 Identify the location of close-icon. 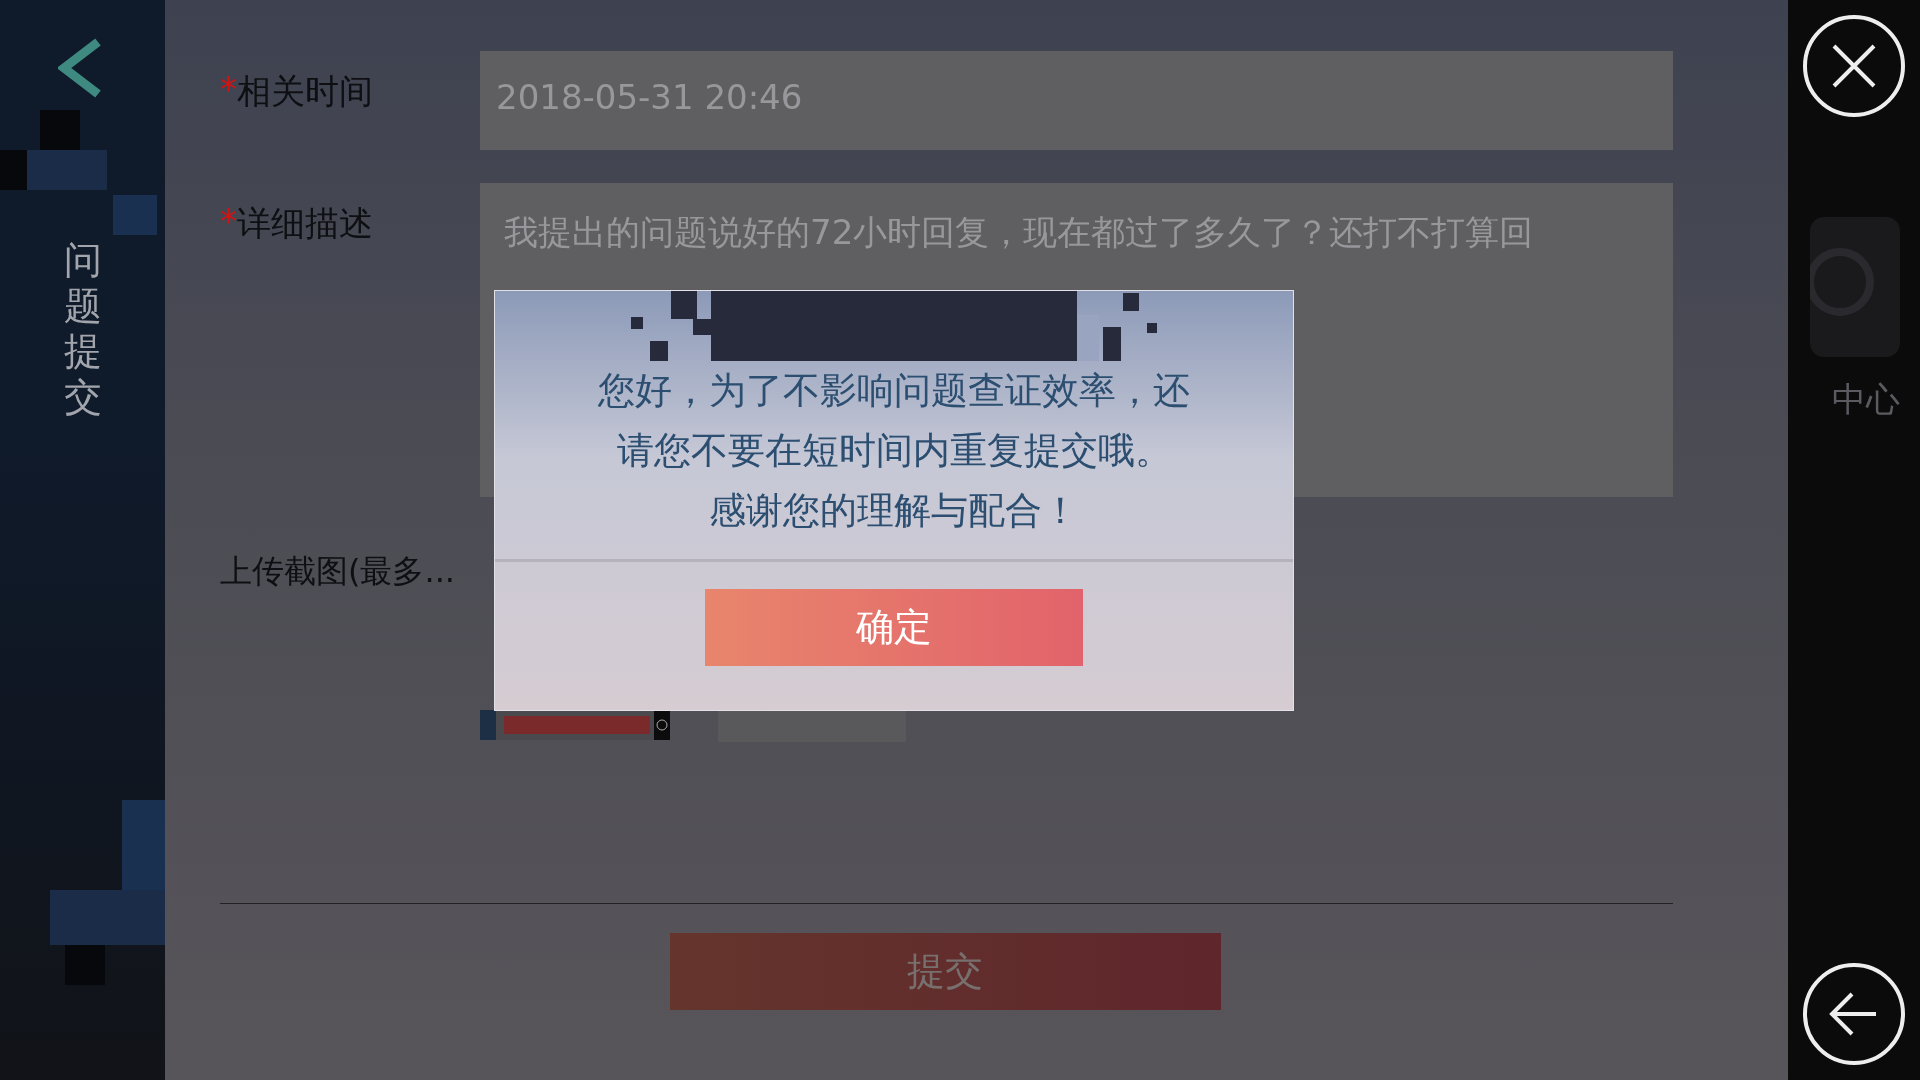
(1854, 66).